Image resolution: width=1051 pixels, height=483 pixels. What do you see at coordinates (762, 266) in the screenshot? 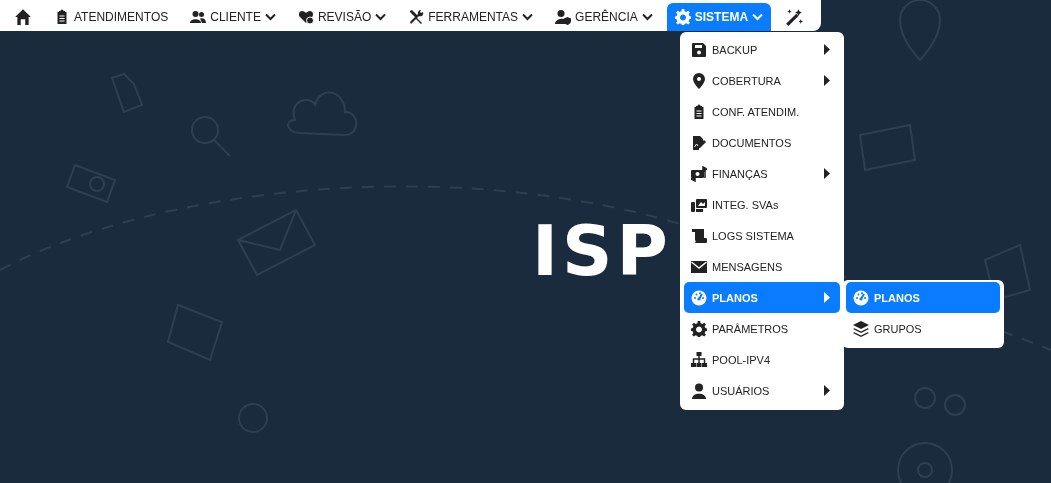
I see `menu-item: MENSAGENS` at bounding box center [762, 266].